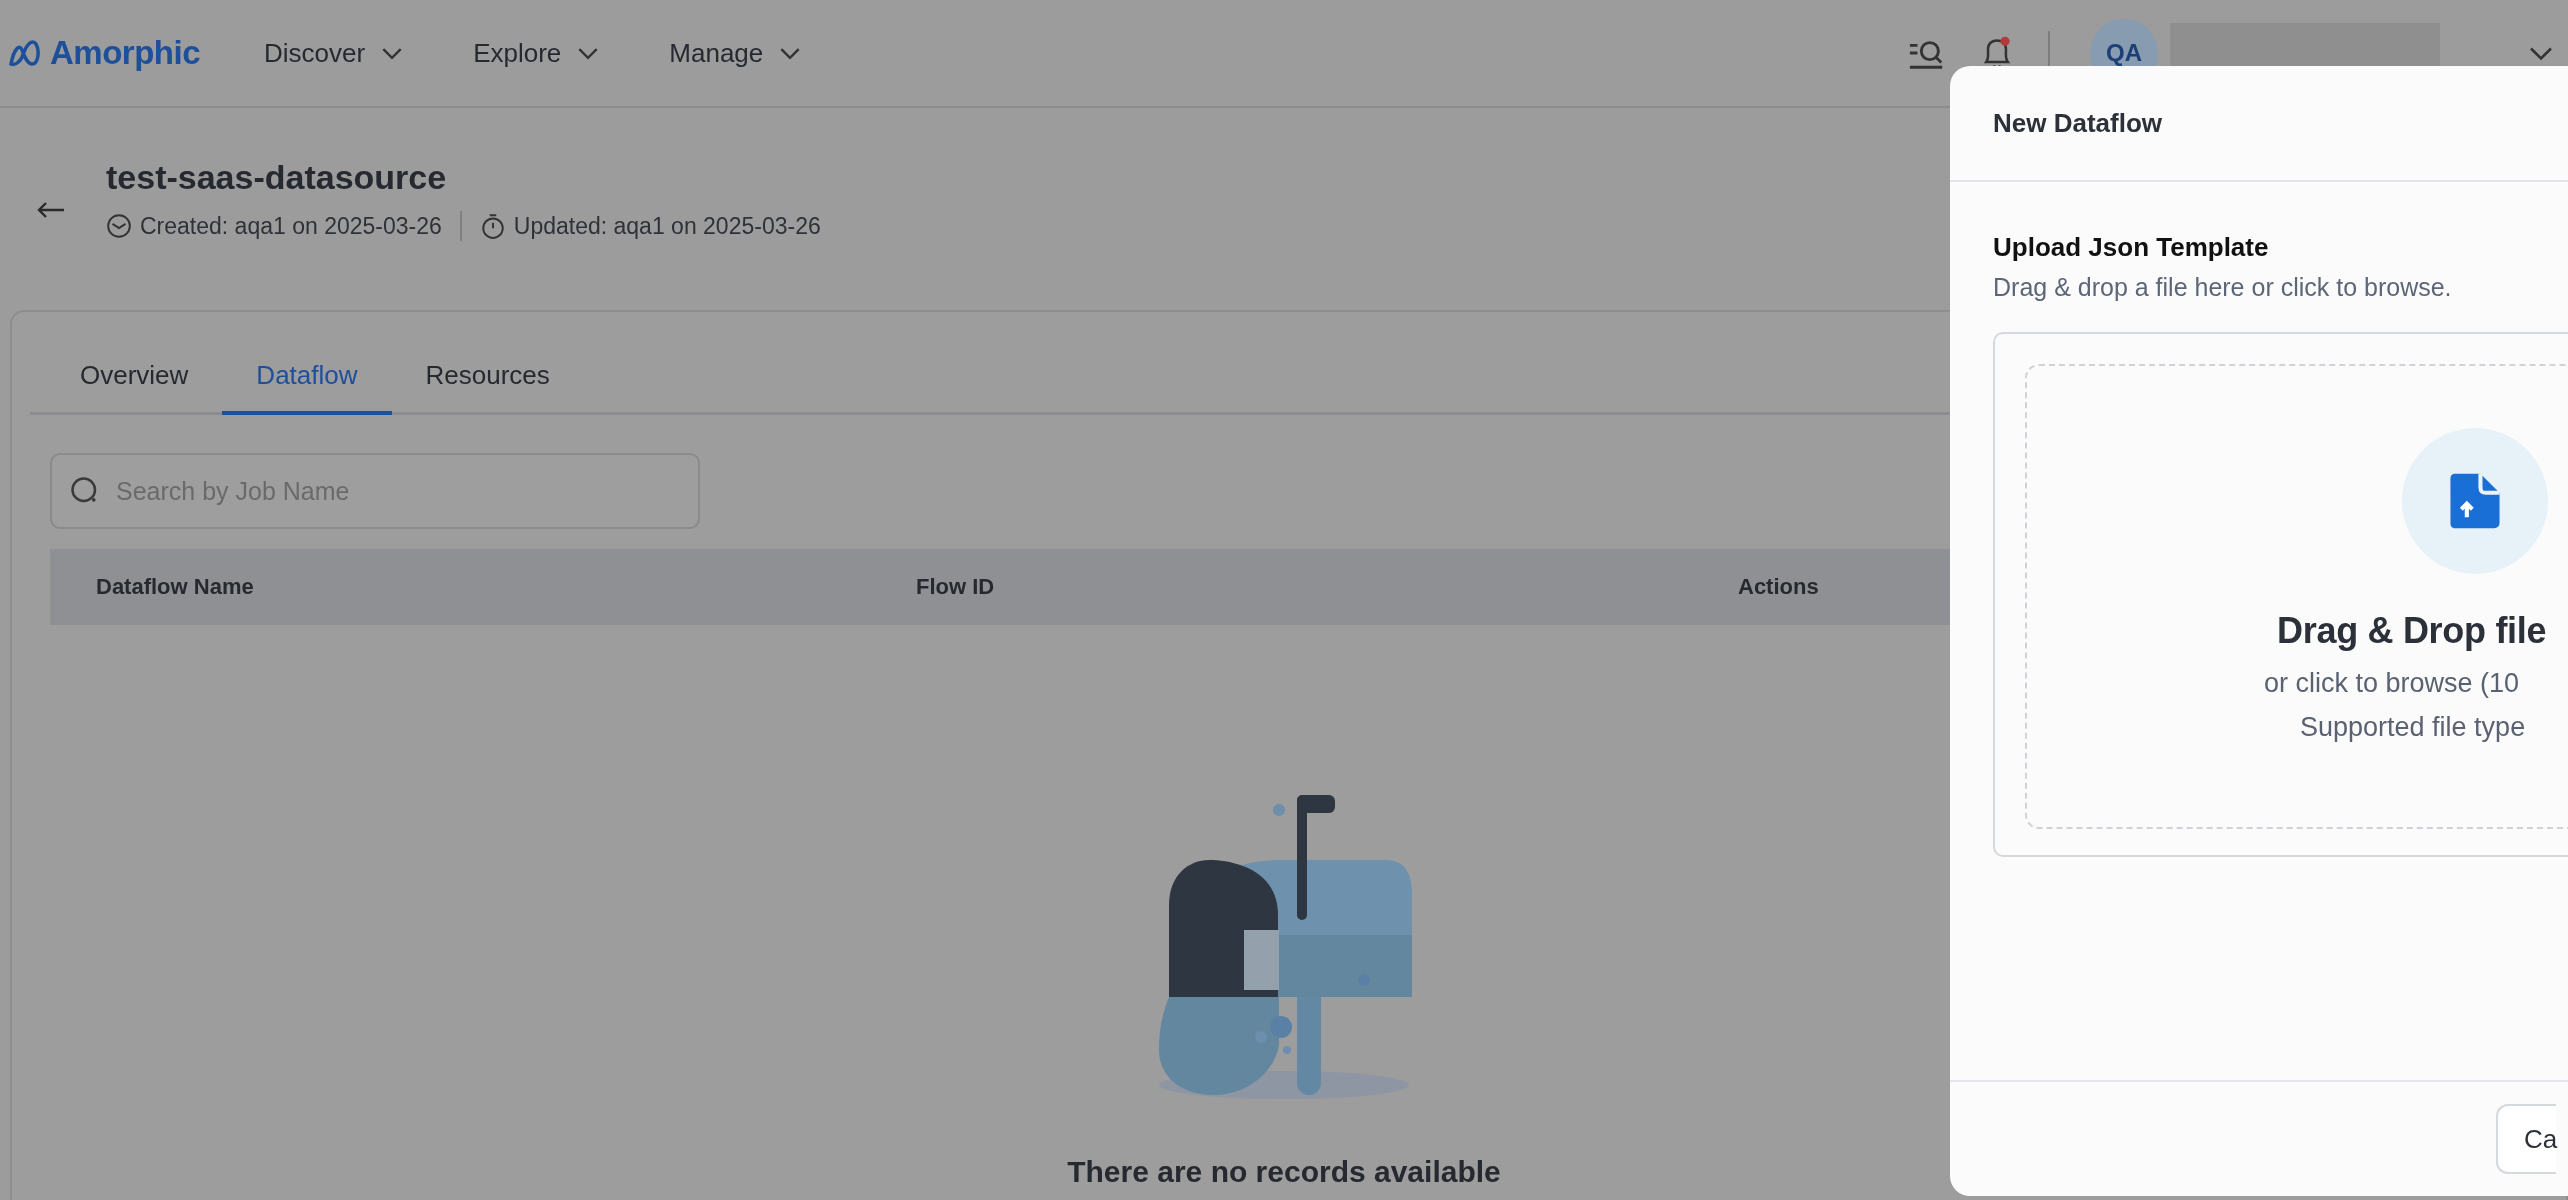  What do you see at coordinates (2223, 287) in the screenshot?
I see `section-hint: Drag & drop a file here or click to browse.` at bounding box center [2223, 287].